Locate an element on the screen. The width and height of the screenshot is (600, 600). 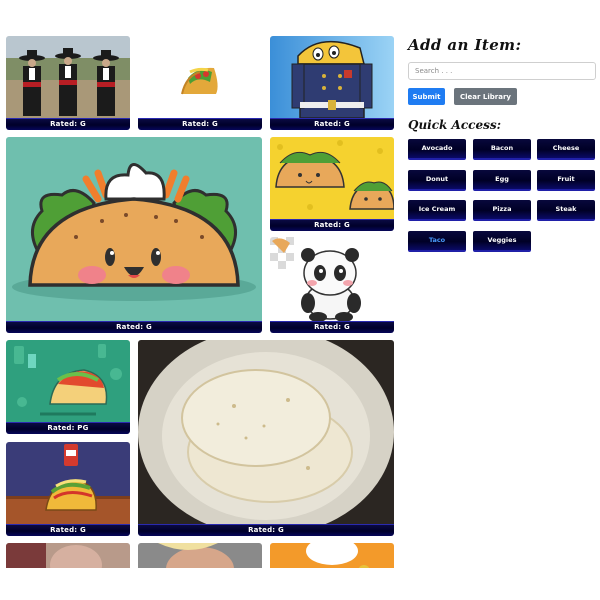
gallery-card-small-taco: Rated: G is located at coordinates (200, 83).